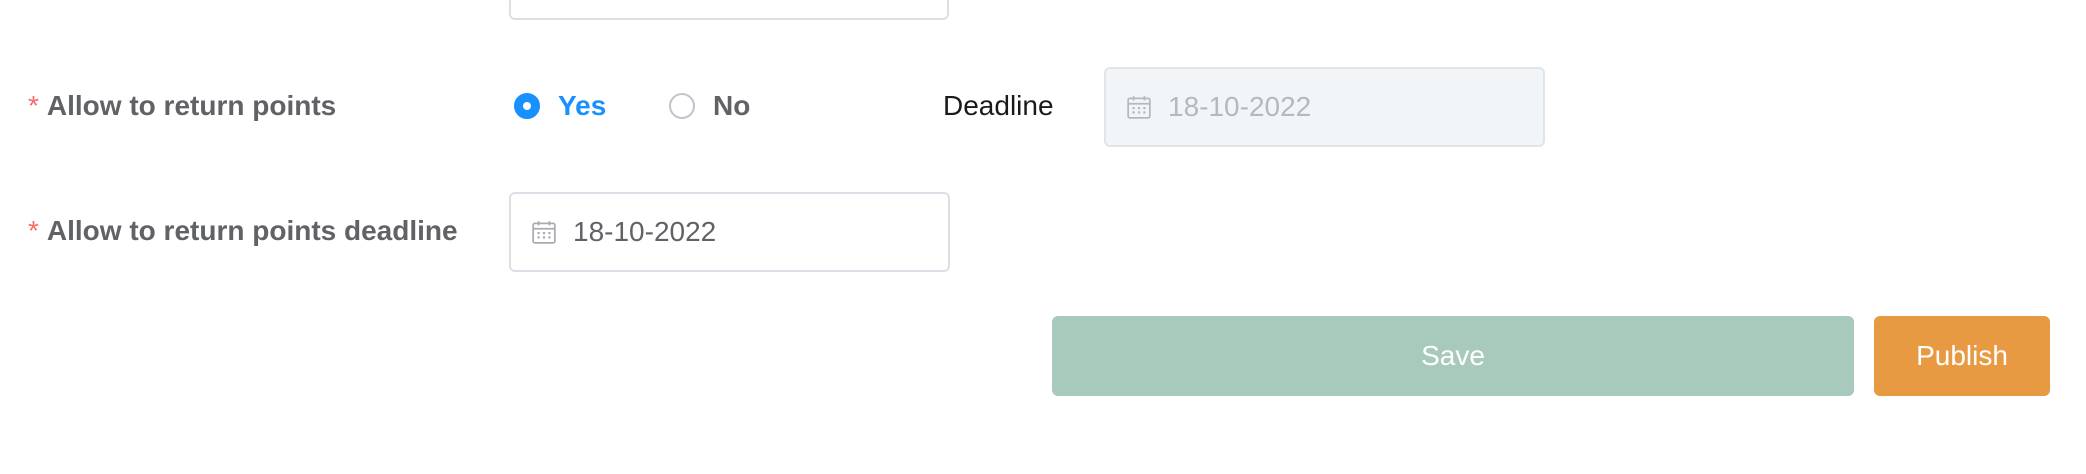  I want to click on no-option-label: No, so click(732, 105).